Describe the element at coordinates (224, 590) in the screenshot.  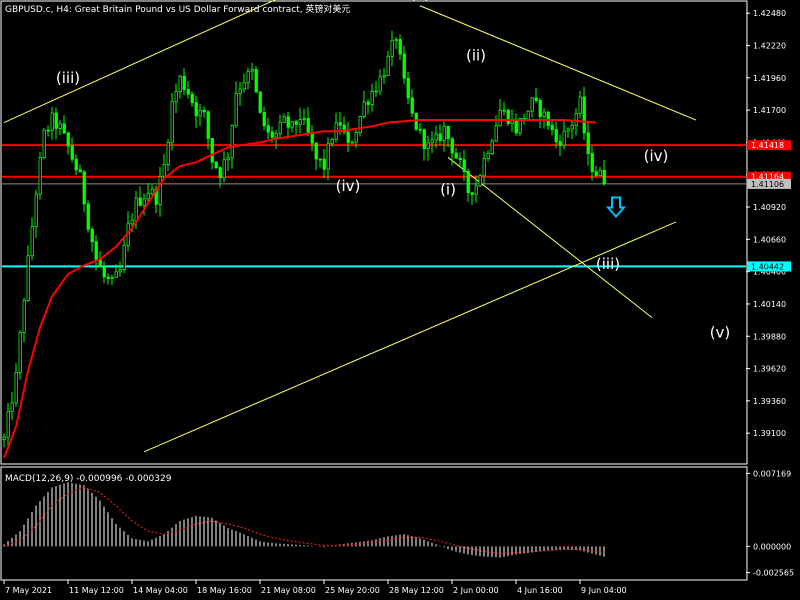
I see `x-tick-label-3: 18 May 16:00` at that location.